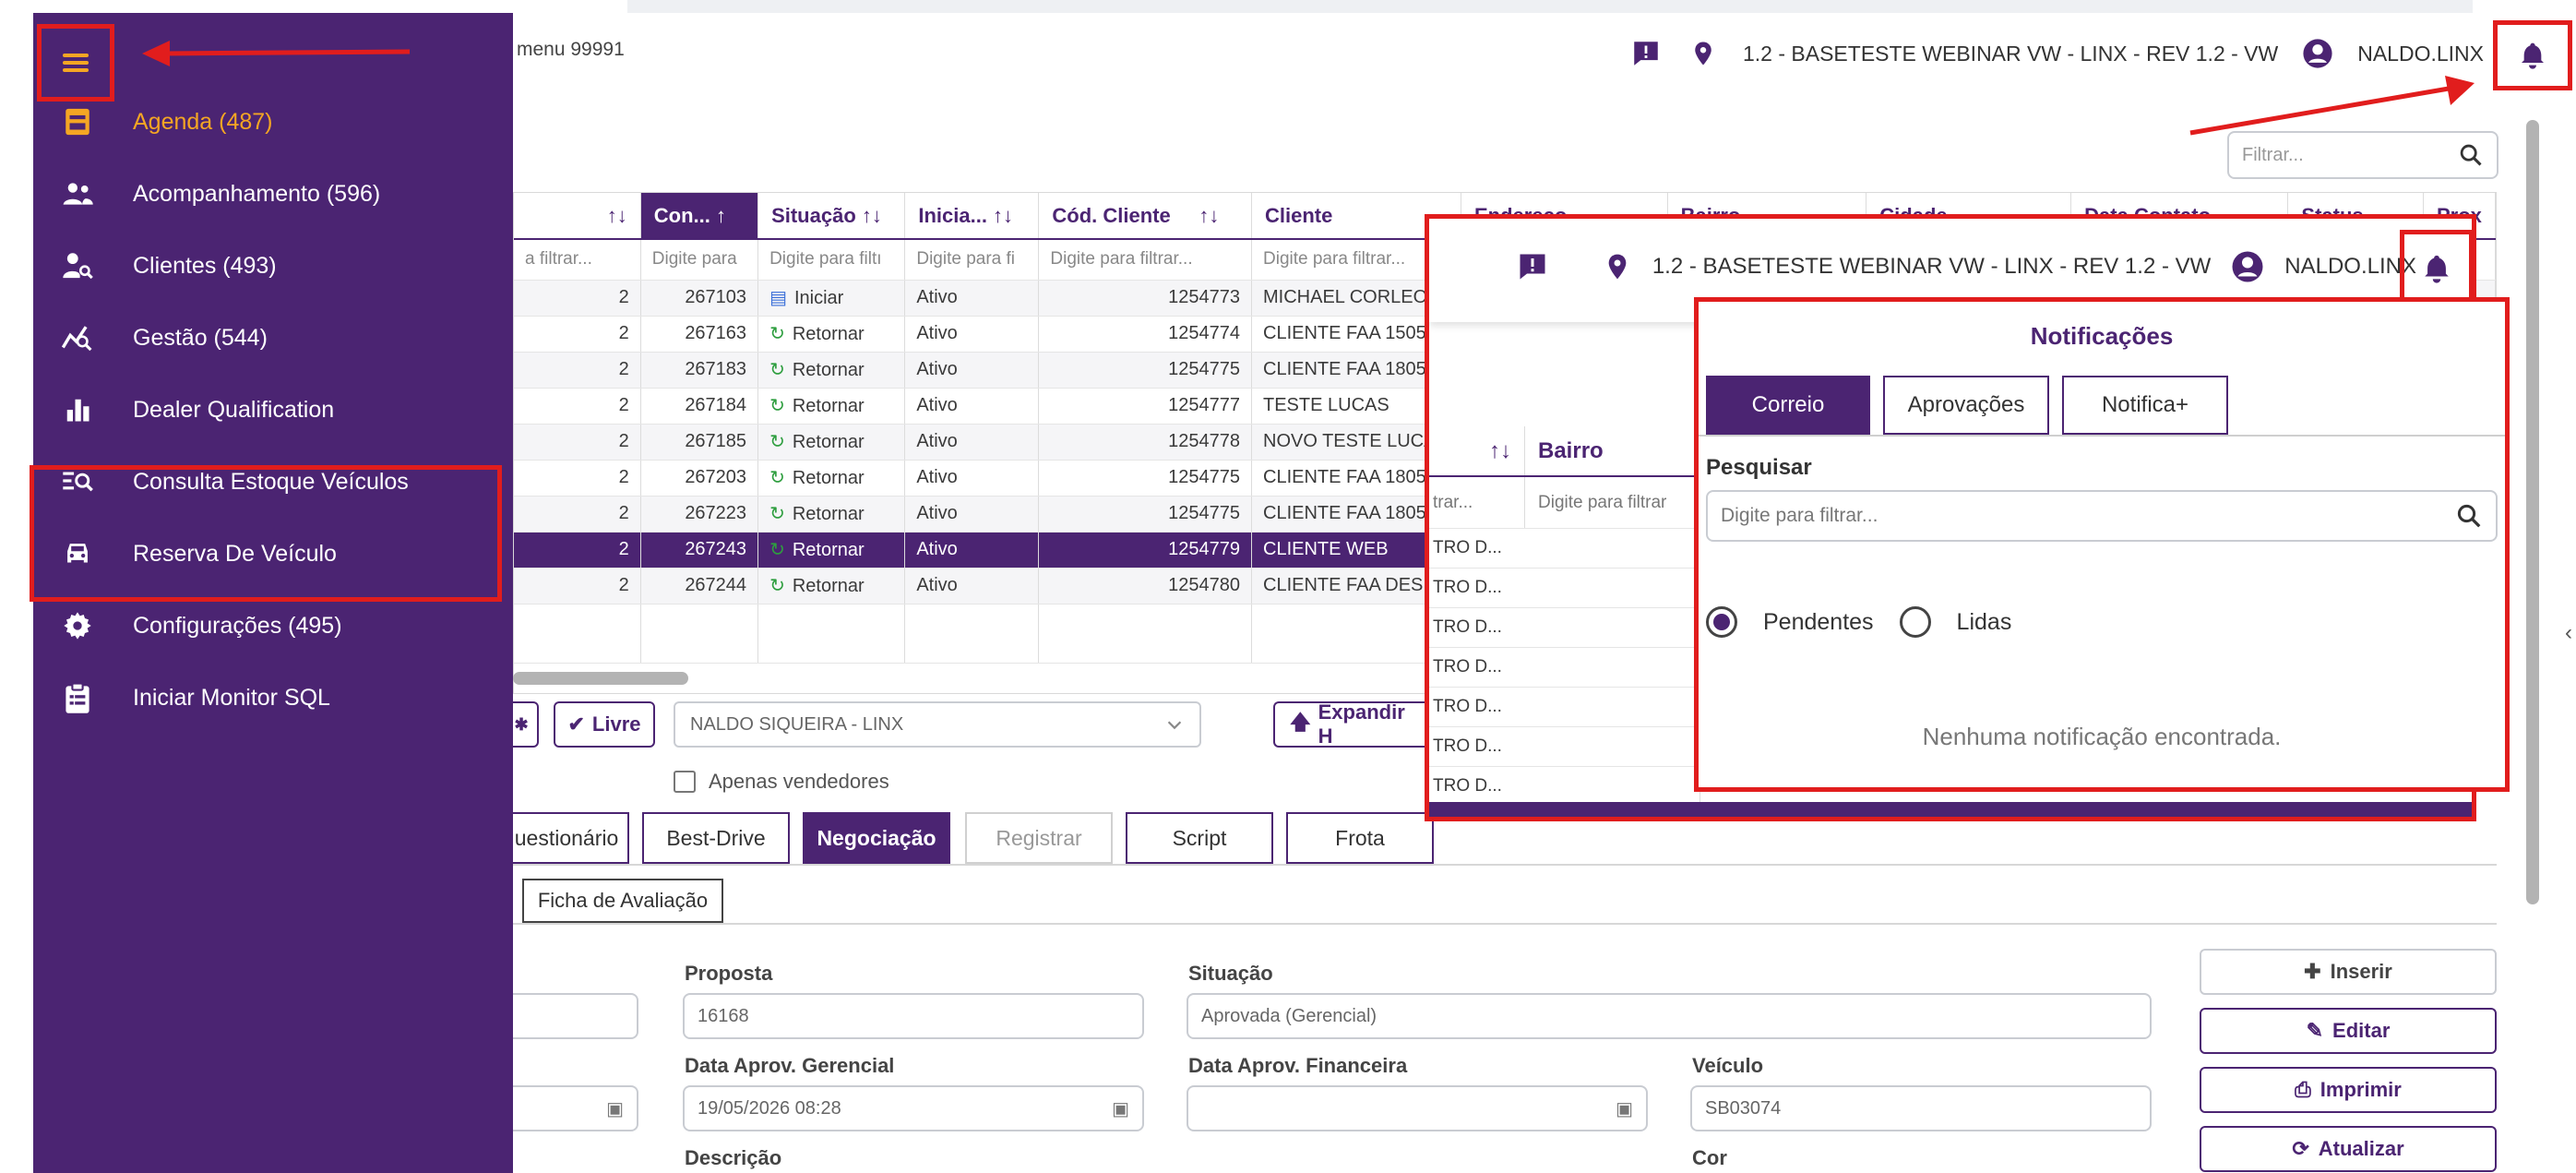 The width and height of the screenshot is (2576, 1173). What do you see at coordinates (600, 678) in the screenshot?
I see `grid-horizontal-scrollbar` at bounding box center [600, 678].